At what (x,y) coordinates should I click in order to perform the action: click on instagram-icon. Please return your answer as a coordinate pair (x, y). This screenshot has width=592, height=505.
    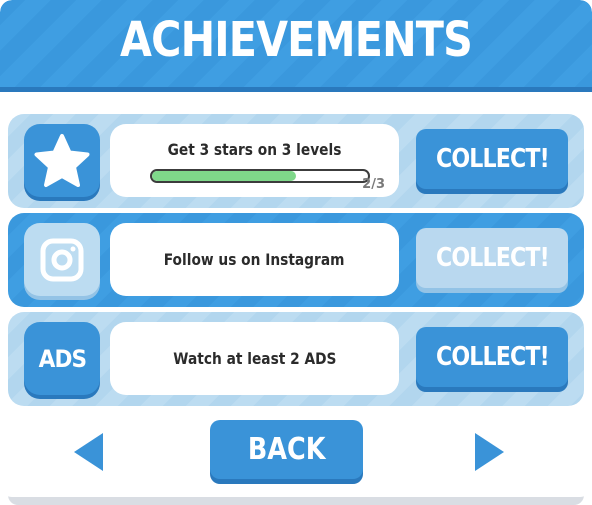
    Looking at the image, I should click on (62, 259).